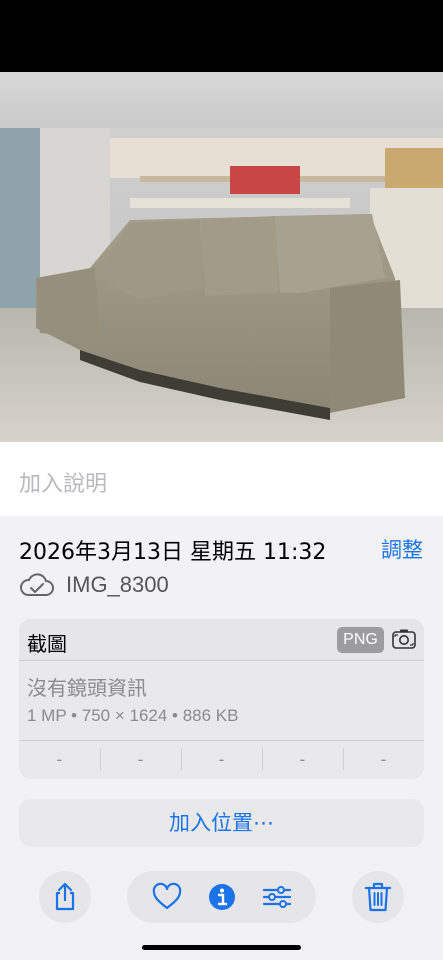 This screenshot has height=960, width=443. What do you see at coordinates (47, 644) in the screenshot?
I see `image-type-label: 截圖` at bounding box center [47, 644].